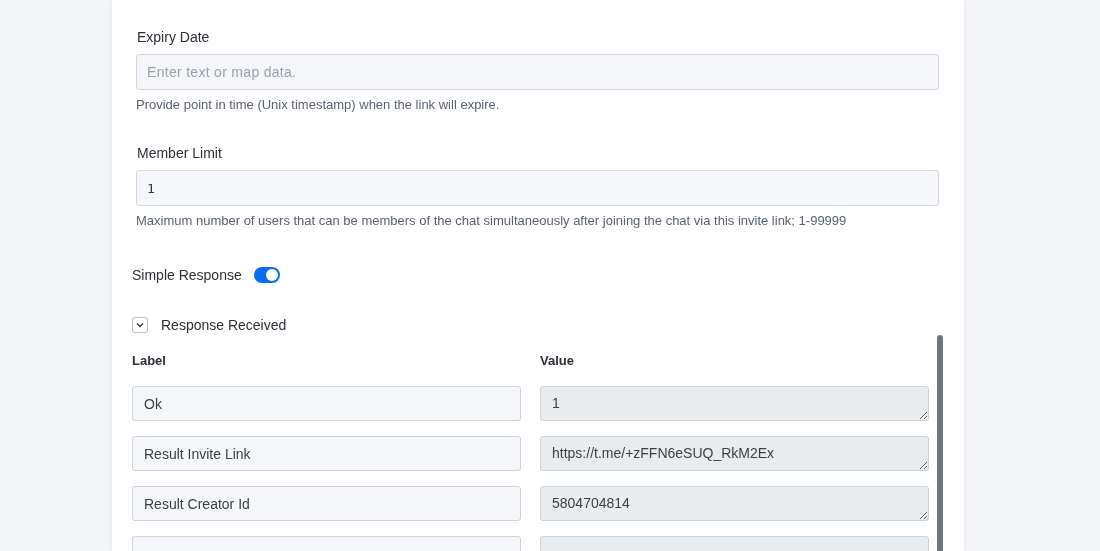  I want to click on column-header: Value, so click(557, 360).